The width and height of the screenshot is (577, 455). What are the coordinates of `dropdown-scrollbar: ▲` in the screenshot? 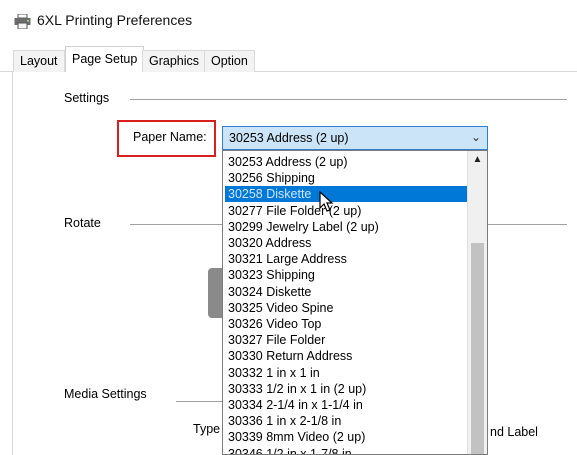 It's located at (477, 302).